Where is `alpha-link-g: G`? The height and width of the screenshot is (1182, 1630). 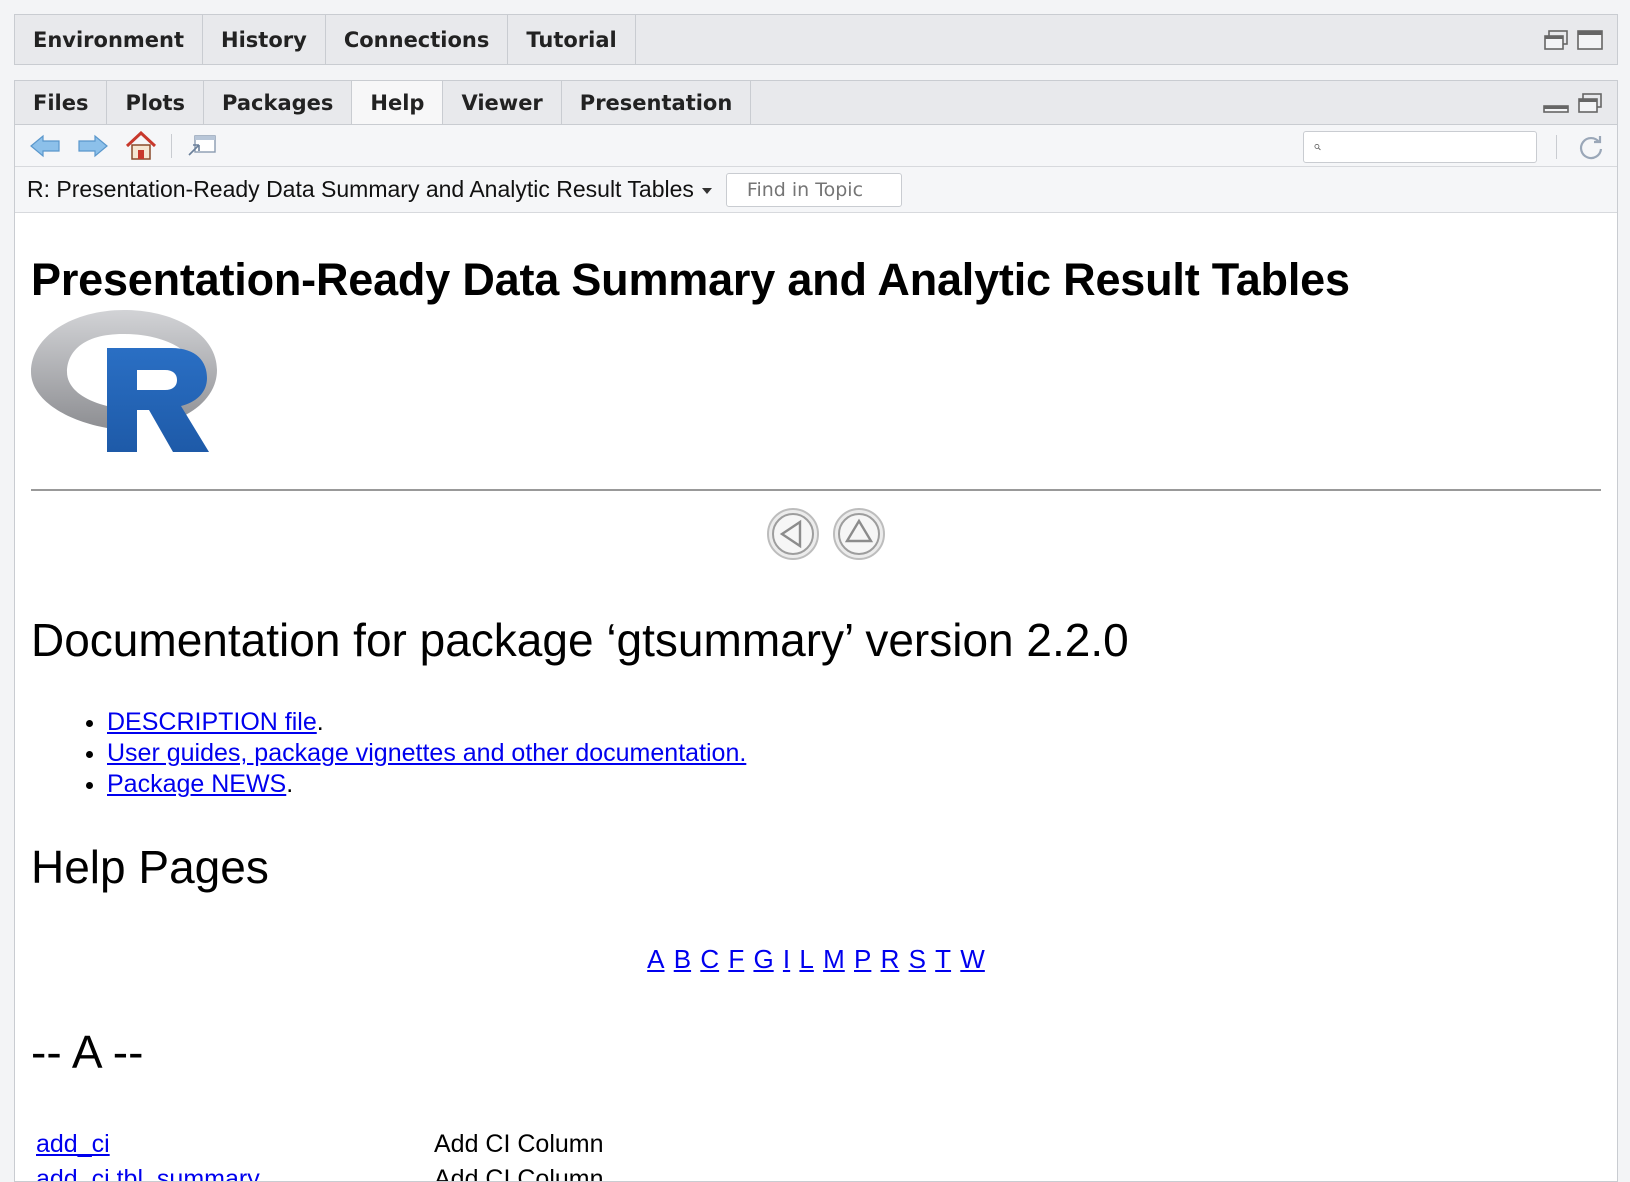 alpha-link-g: G is located at coordinates (763, 959).